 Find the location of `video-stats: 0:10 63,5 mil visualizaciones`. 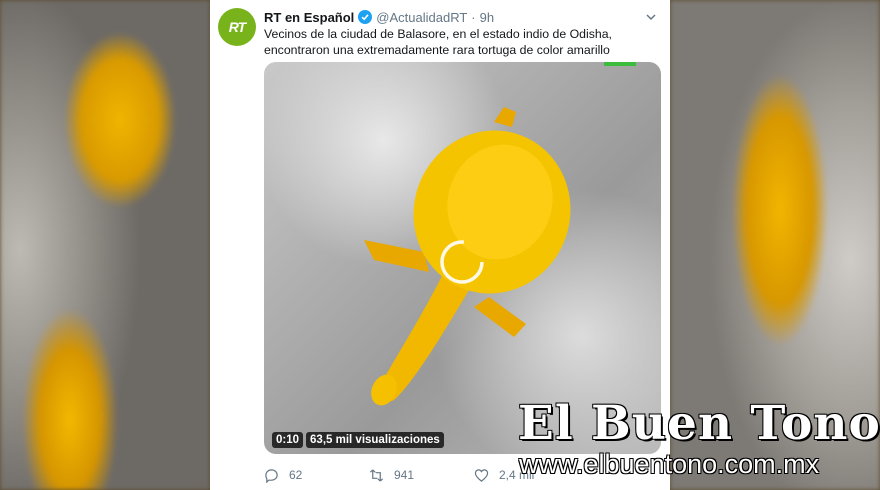

video-stats: 0:10 63,5 mil visualizaciones is located at coordinates (358, 440).